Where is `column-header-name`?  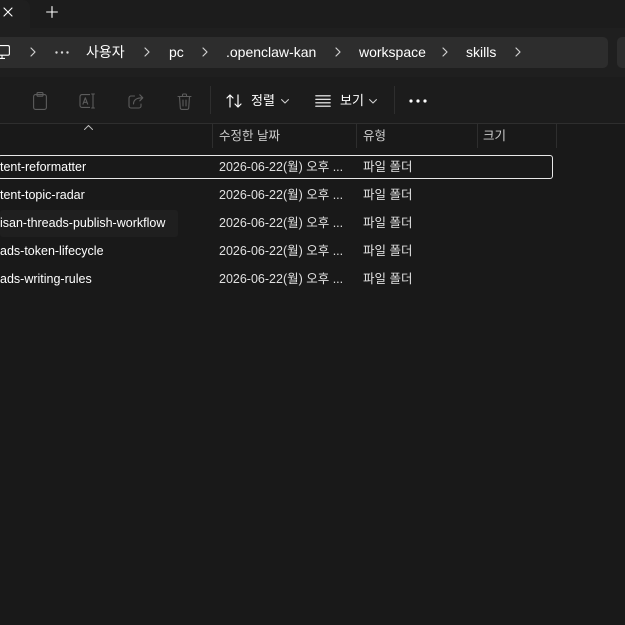
column-header-name is located at coordinates (106, 136).